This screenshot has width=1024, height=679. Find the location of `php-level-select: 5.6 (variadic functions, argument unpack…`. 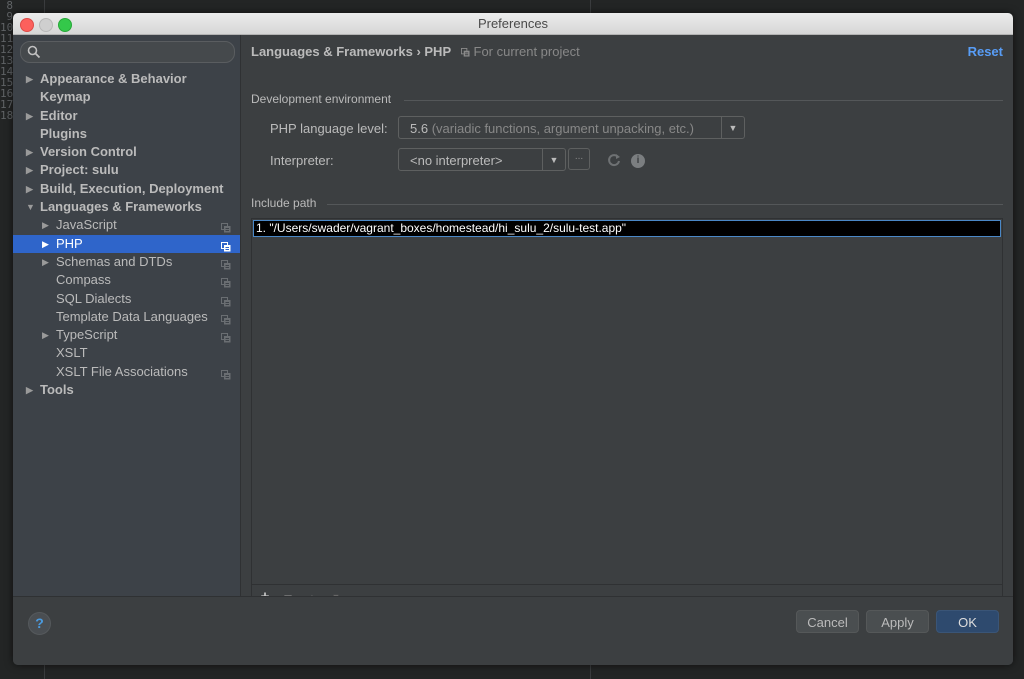

php-level-select: 5.6 (variadic functions, argument unpack… is located at coordinates (571, 127).